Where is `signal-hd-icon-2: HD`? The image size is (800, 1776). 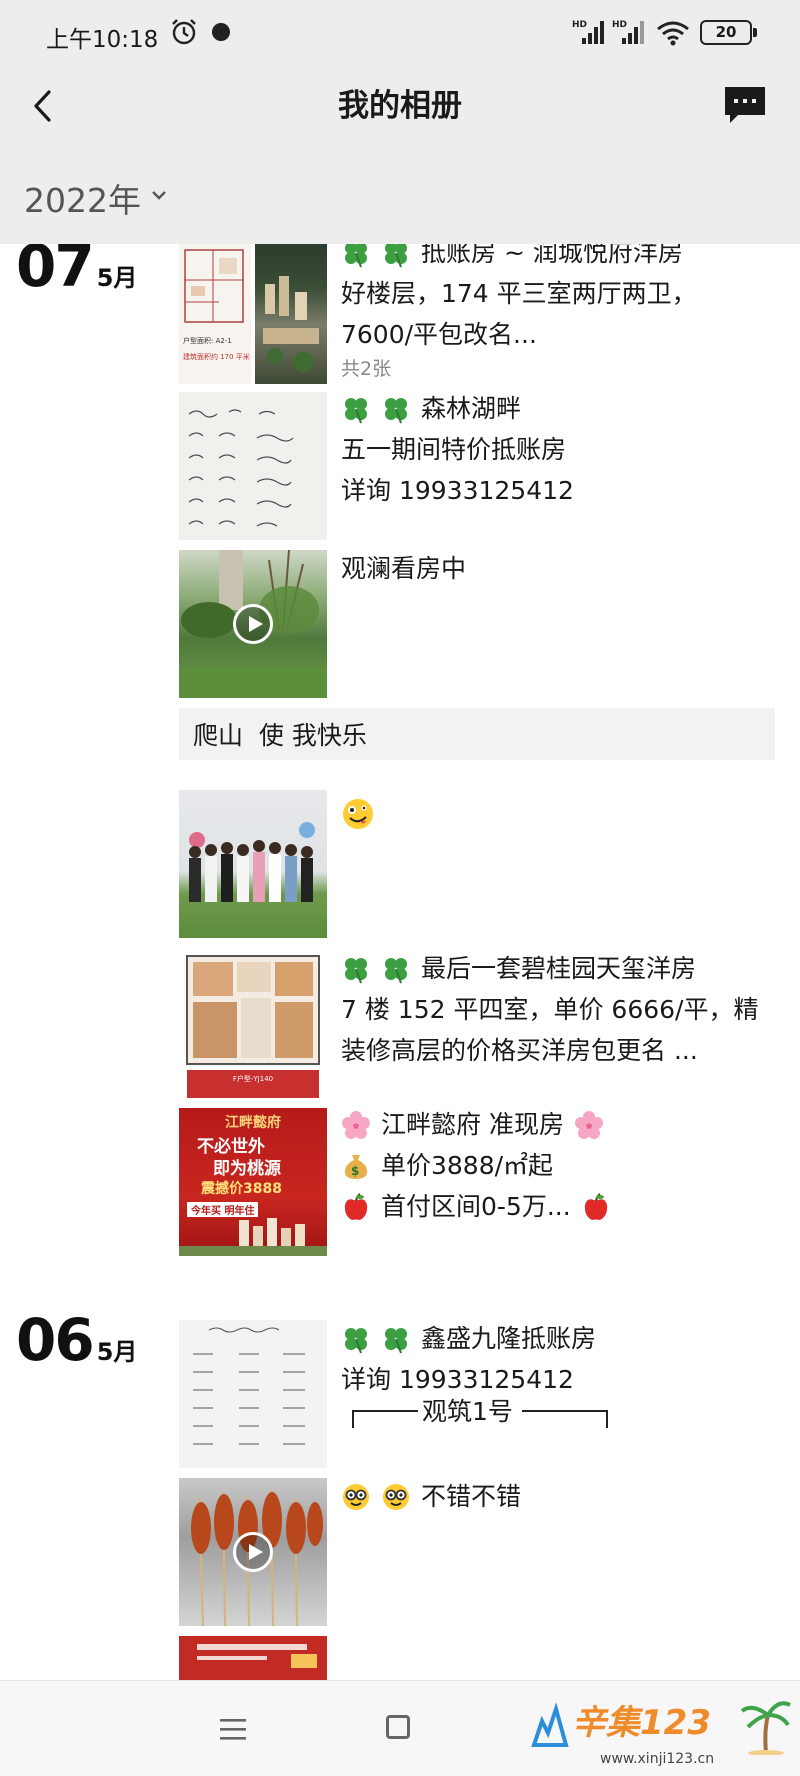
signal-hd-icon-2: HD is located at coordinates (628, 32).